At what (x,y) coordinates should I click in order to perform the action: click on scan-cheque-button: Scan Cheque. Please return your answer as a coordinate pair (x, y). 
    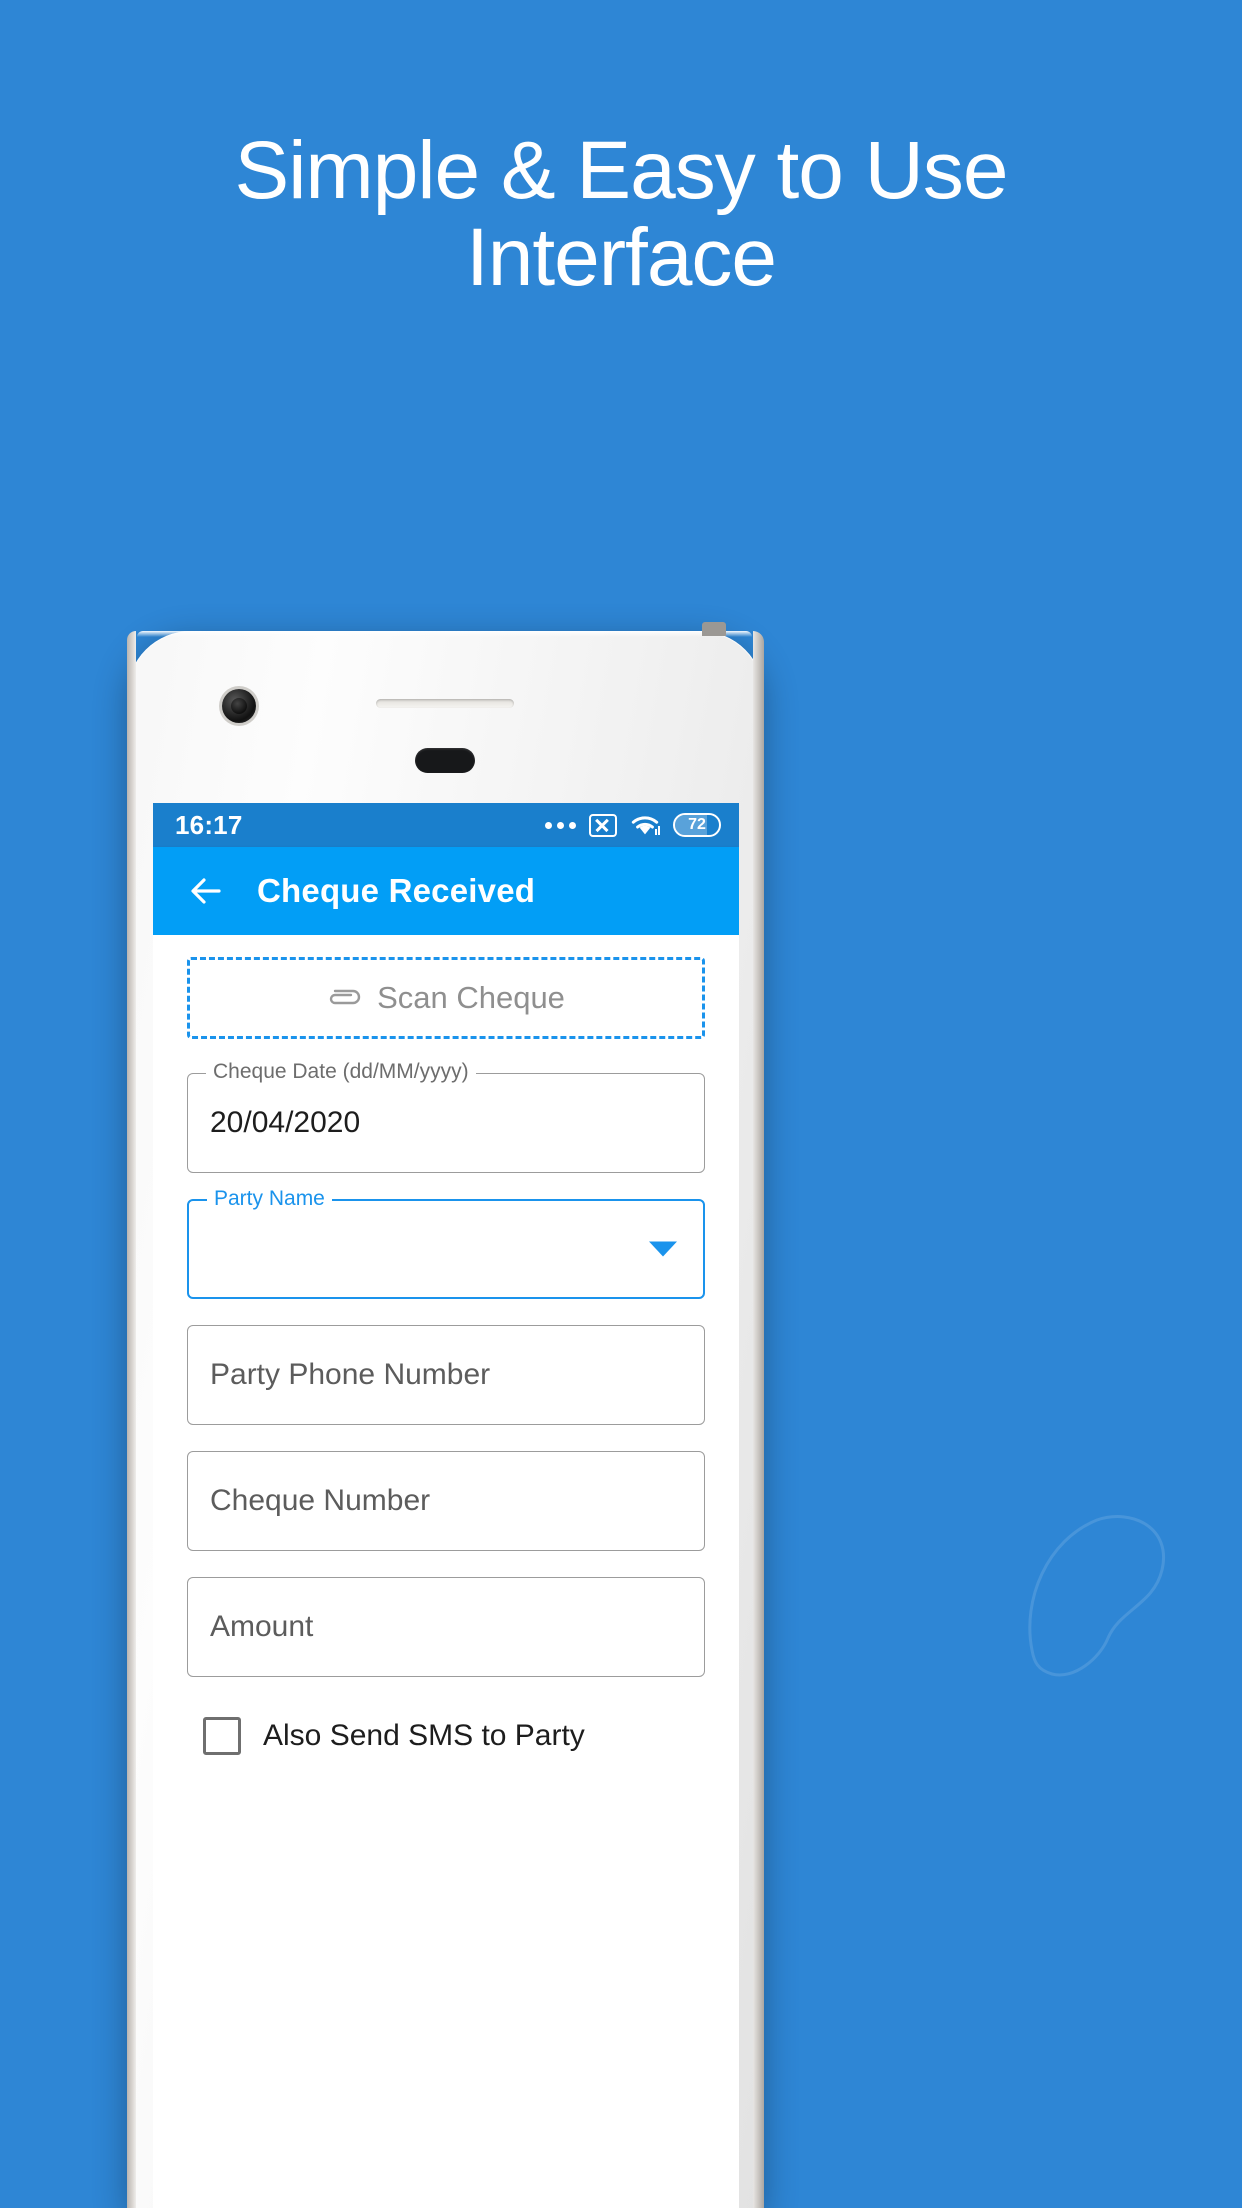
    Looking at the image, I should click on (446, 998).